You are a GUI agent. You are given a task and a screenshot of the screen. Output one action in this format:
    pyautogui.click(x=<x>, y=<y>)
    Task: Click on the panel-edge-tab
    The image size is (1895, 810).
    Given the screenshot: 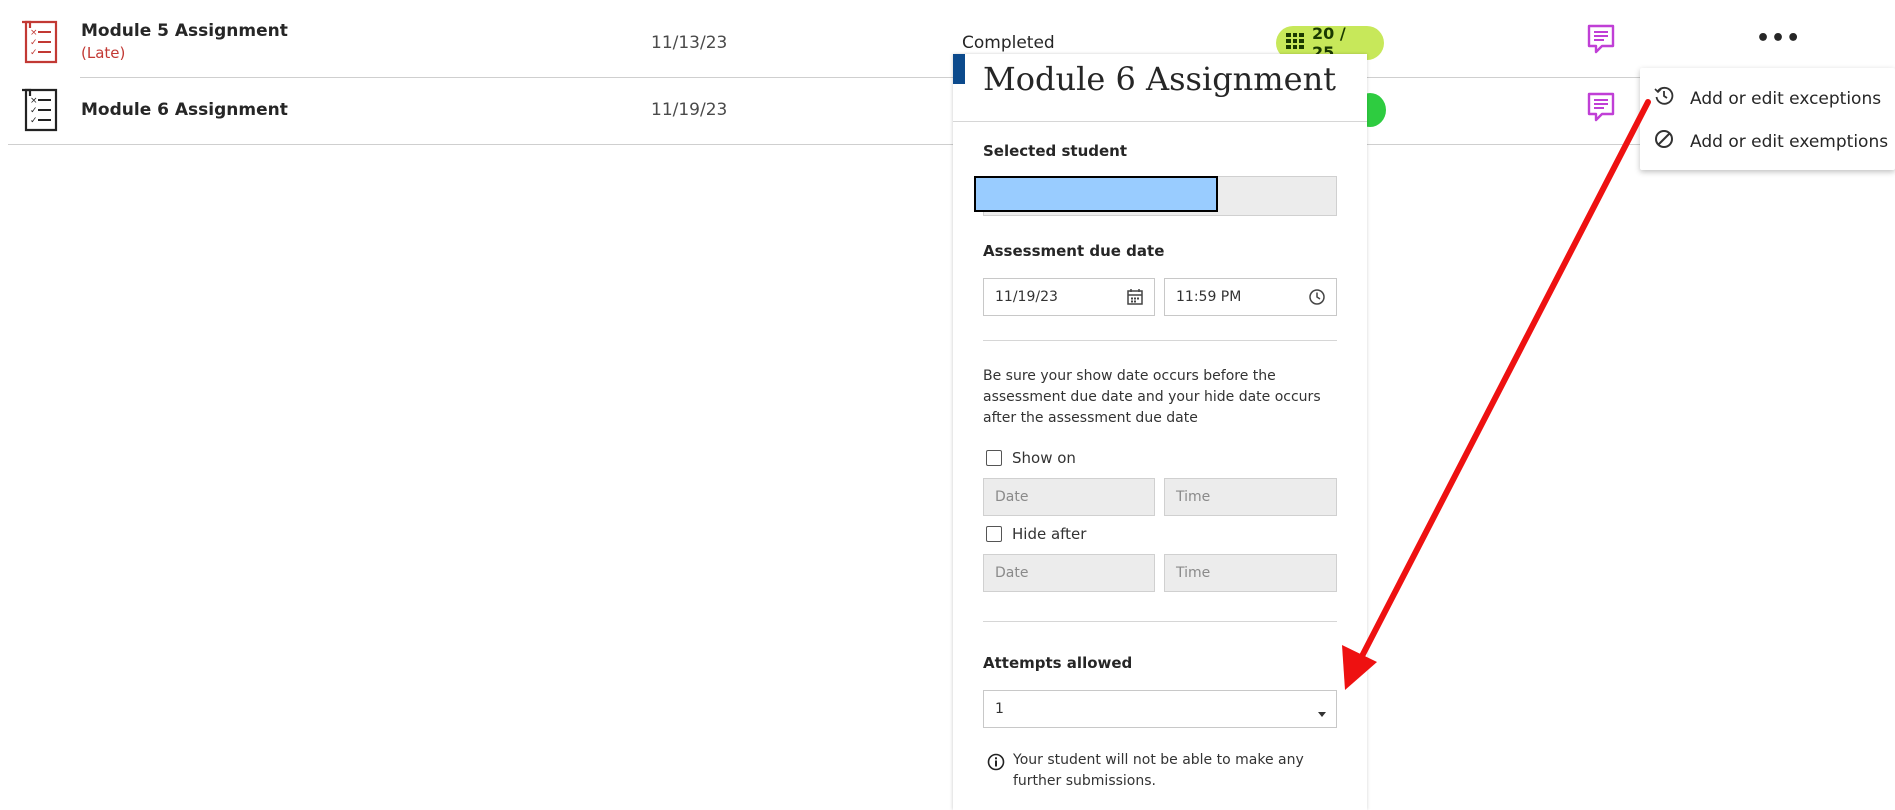 What is the action you would take?
    pyautogui.click(x=959, y=69)
    